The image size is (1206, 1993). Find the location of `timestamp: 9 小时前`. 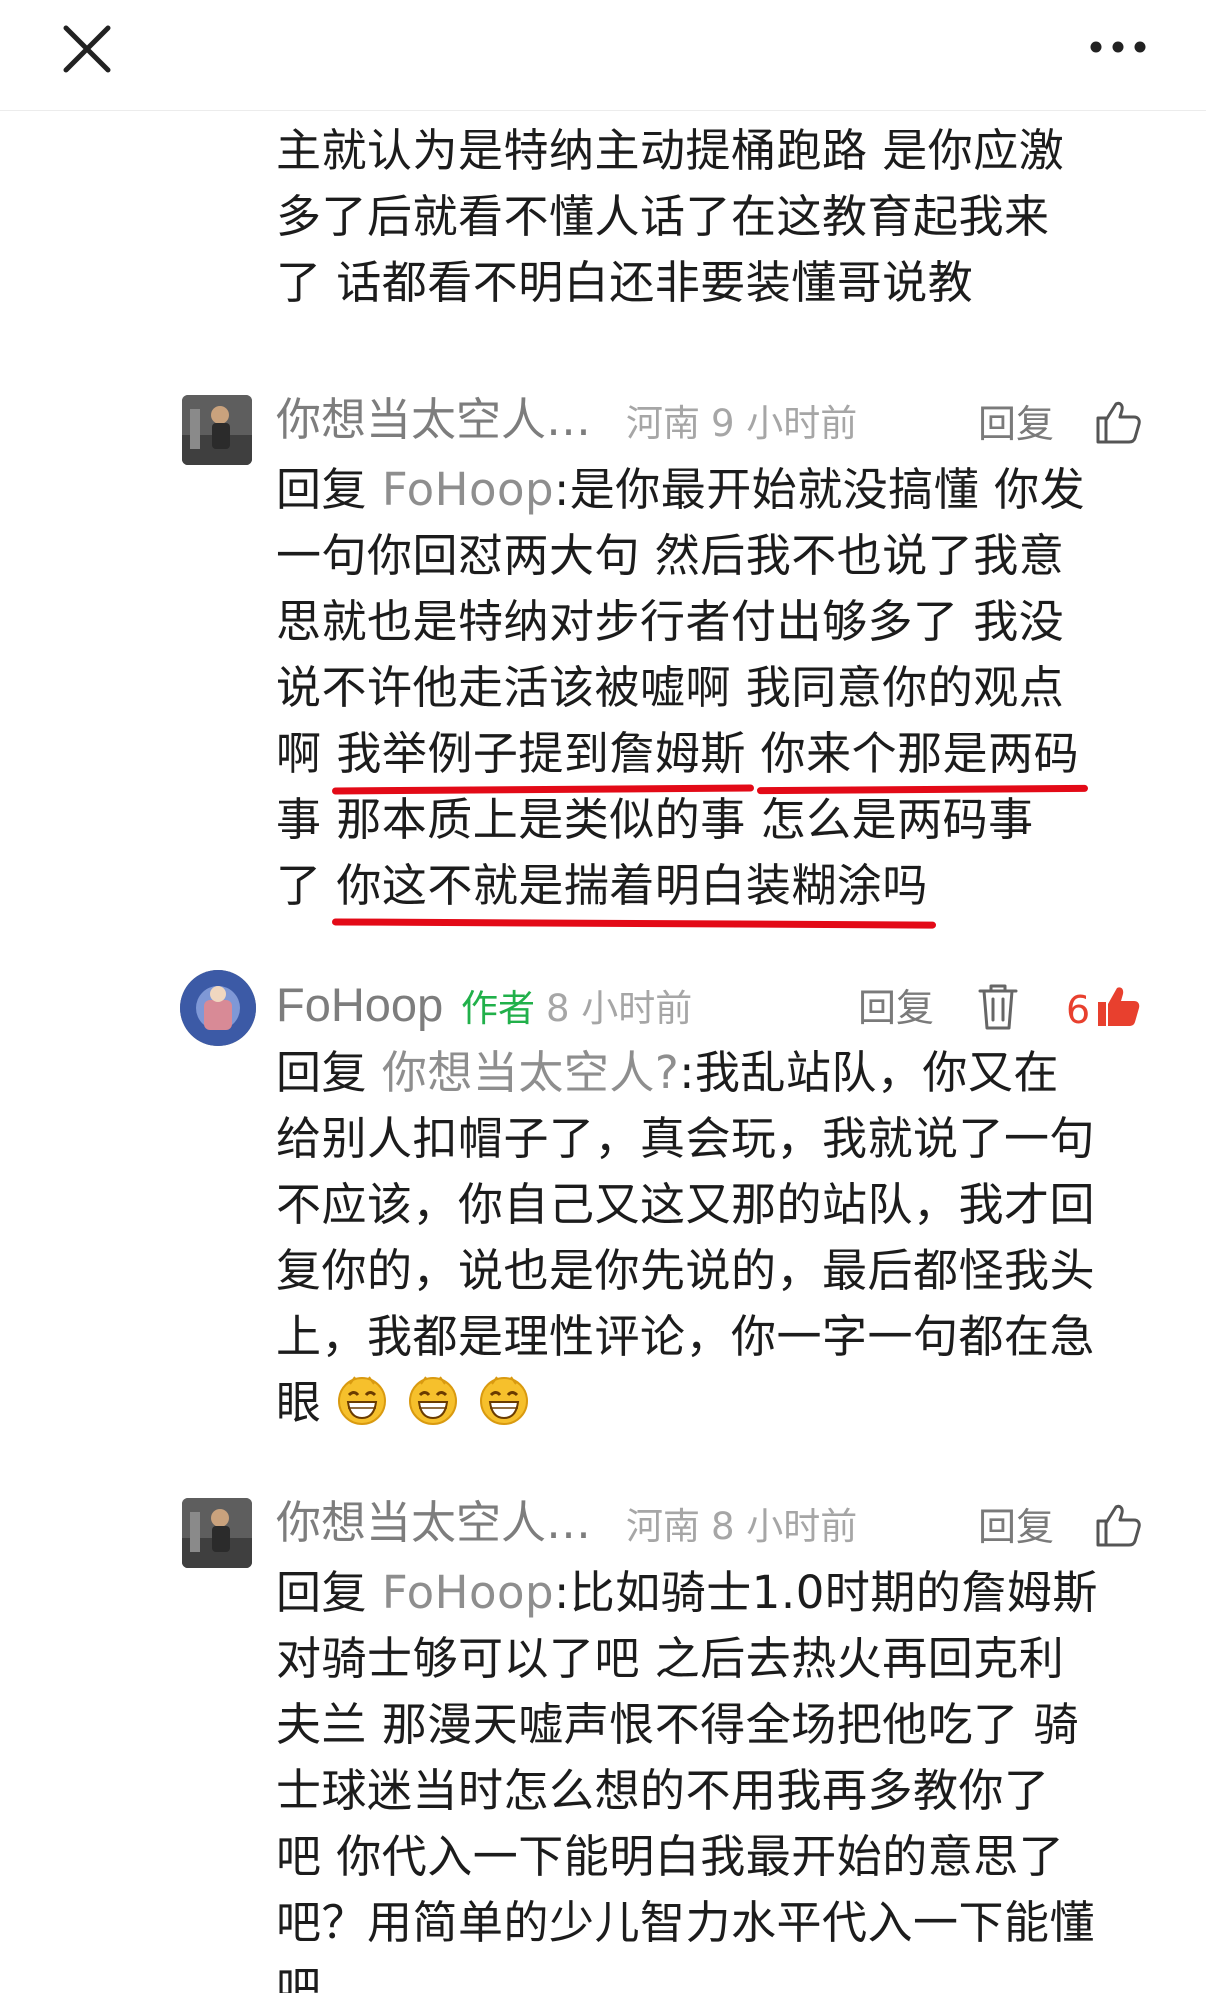

timestamp: 9 小时前 is located at coordinates (784, 423).